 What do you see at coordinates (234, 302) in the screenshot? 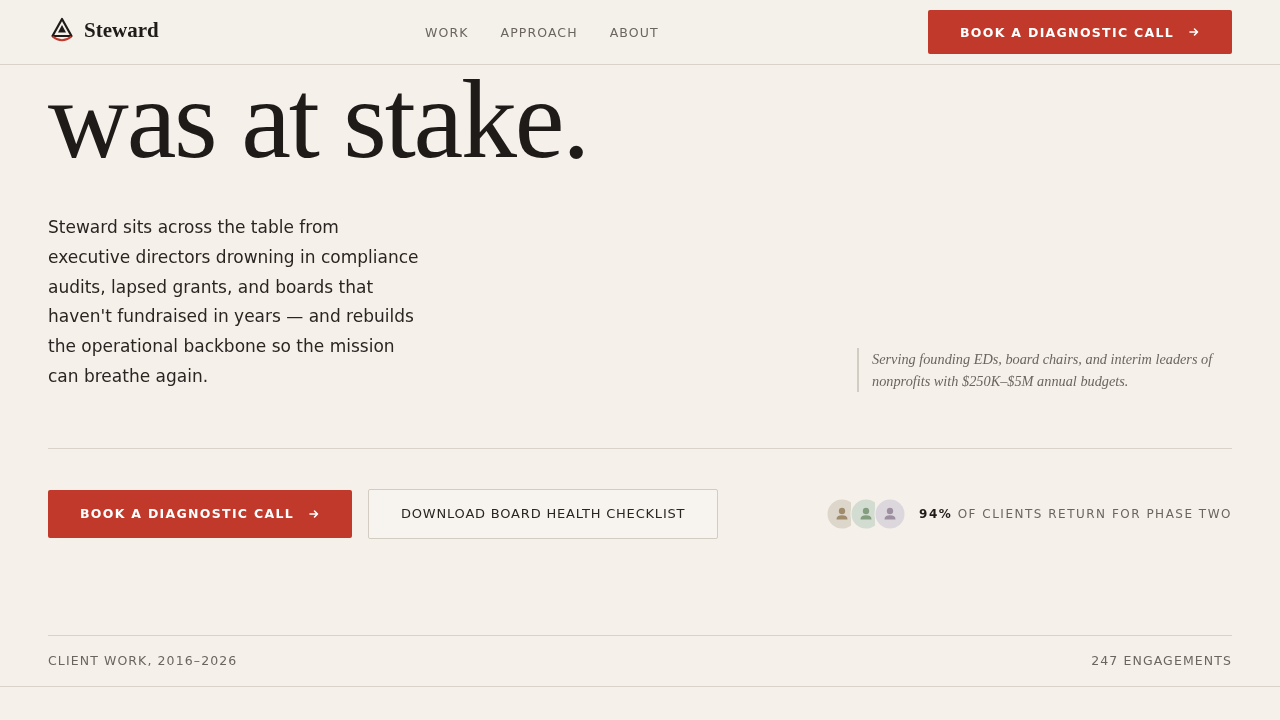
I see `intro-paragraph: Steward sits across the table from executive directors drowning in compliance audits, lapsed grants, and boards that haven't fundraised in years — and rebuilds the operational backbone so the mission can breathe again.` at bounding box center [234, 302].